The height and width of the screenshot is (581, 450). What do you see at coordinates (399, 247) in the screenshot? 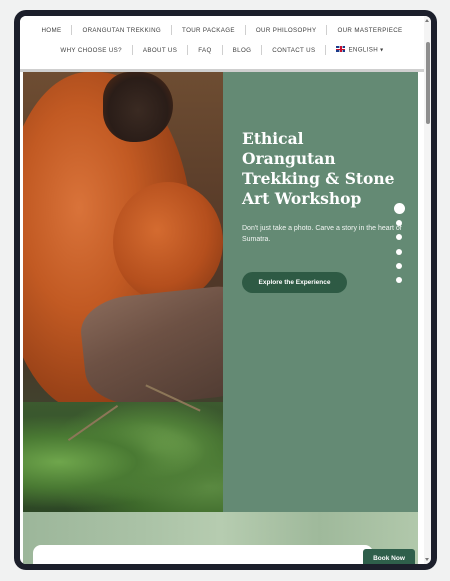
I see `slider-pagination` at bounding box center [399, 247].